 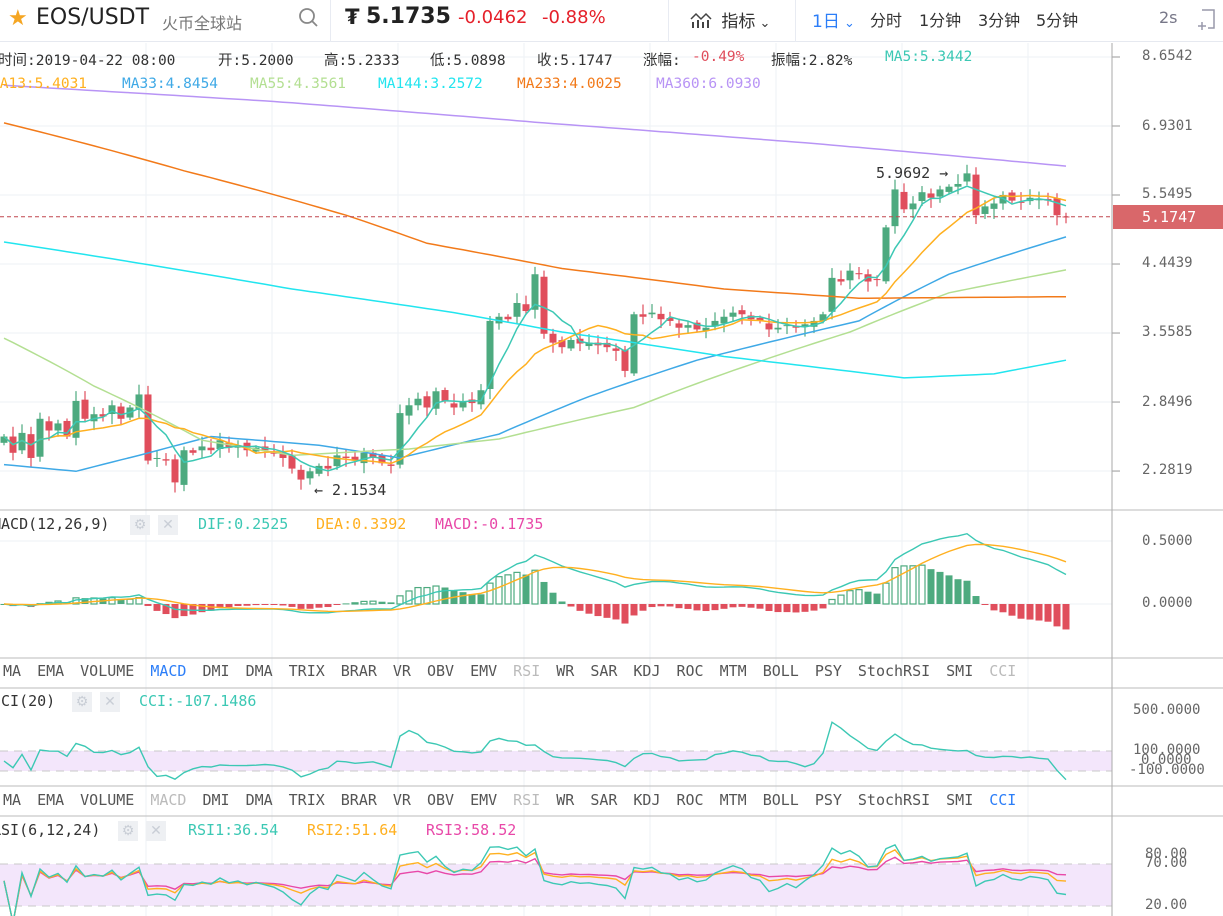 What do you see at coordinates (912, 173) in the screenshot?
I see `high-annotation: 5.9692 →` at bounding box center [912, 173].